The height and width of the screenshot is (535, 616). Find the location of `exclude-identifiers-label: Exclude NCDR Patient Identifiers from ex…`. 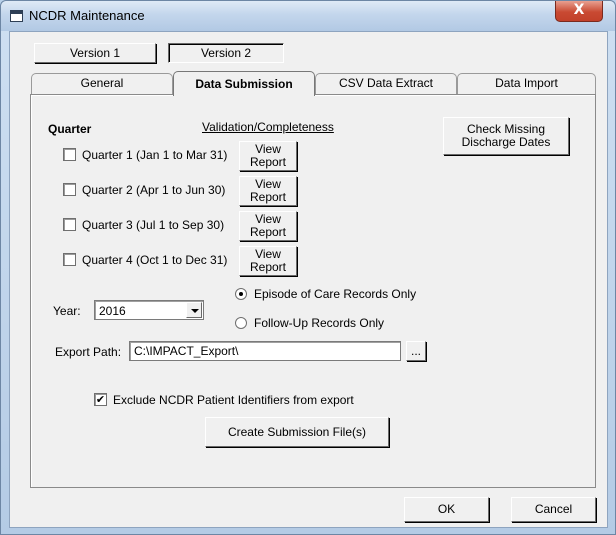

exclude-identifiers-label: Exclude NCDR Patient Identifiers from ex… is located at coordinates (233, 400).